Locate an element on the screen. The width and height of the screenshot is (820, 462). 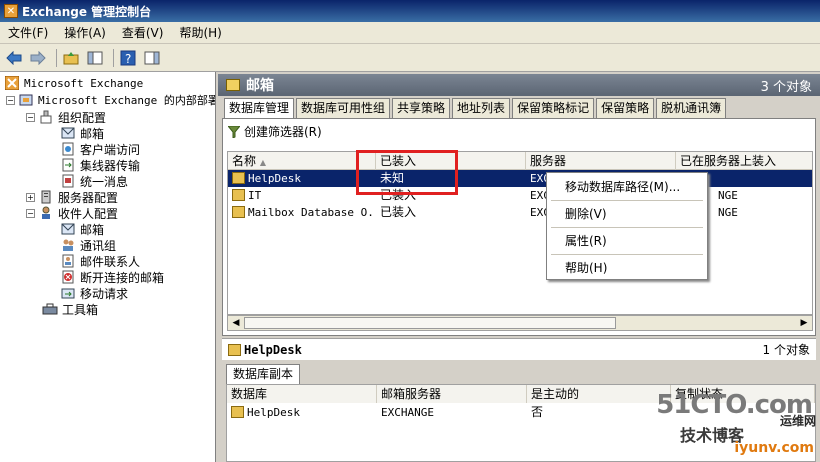
tree-item-label: 集线器传输 is located at coordinates (110, 165).